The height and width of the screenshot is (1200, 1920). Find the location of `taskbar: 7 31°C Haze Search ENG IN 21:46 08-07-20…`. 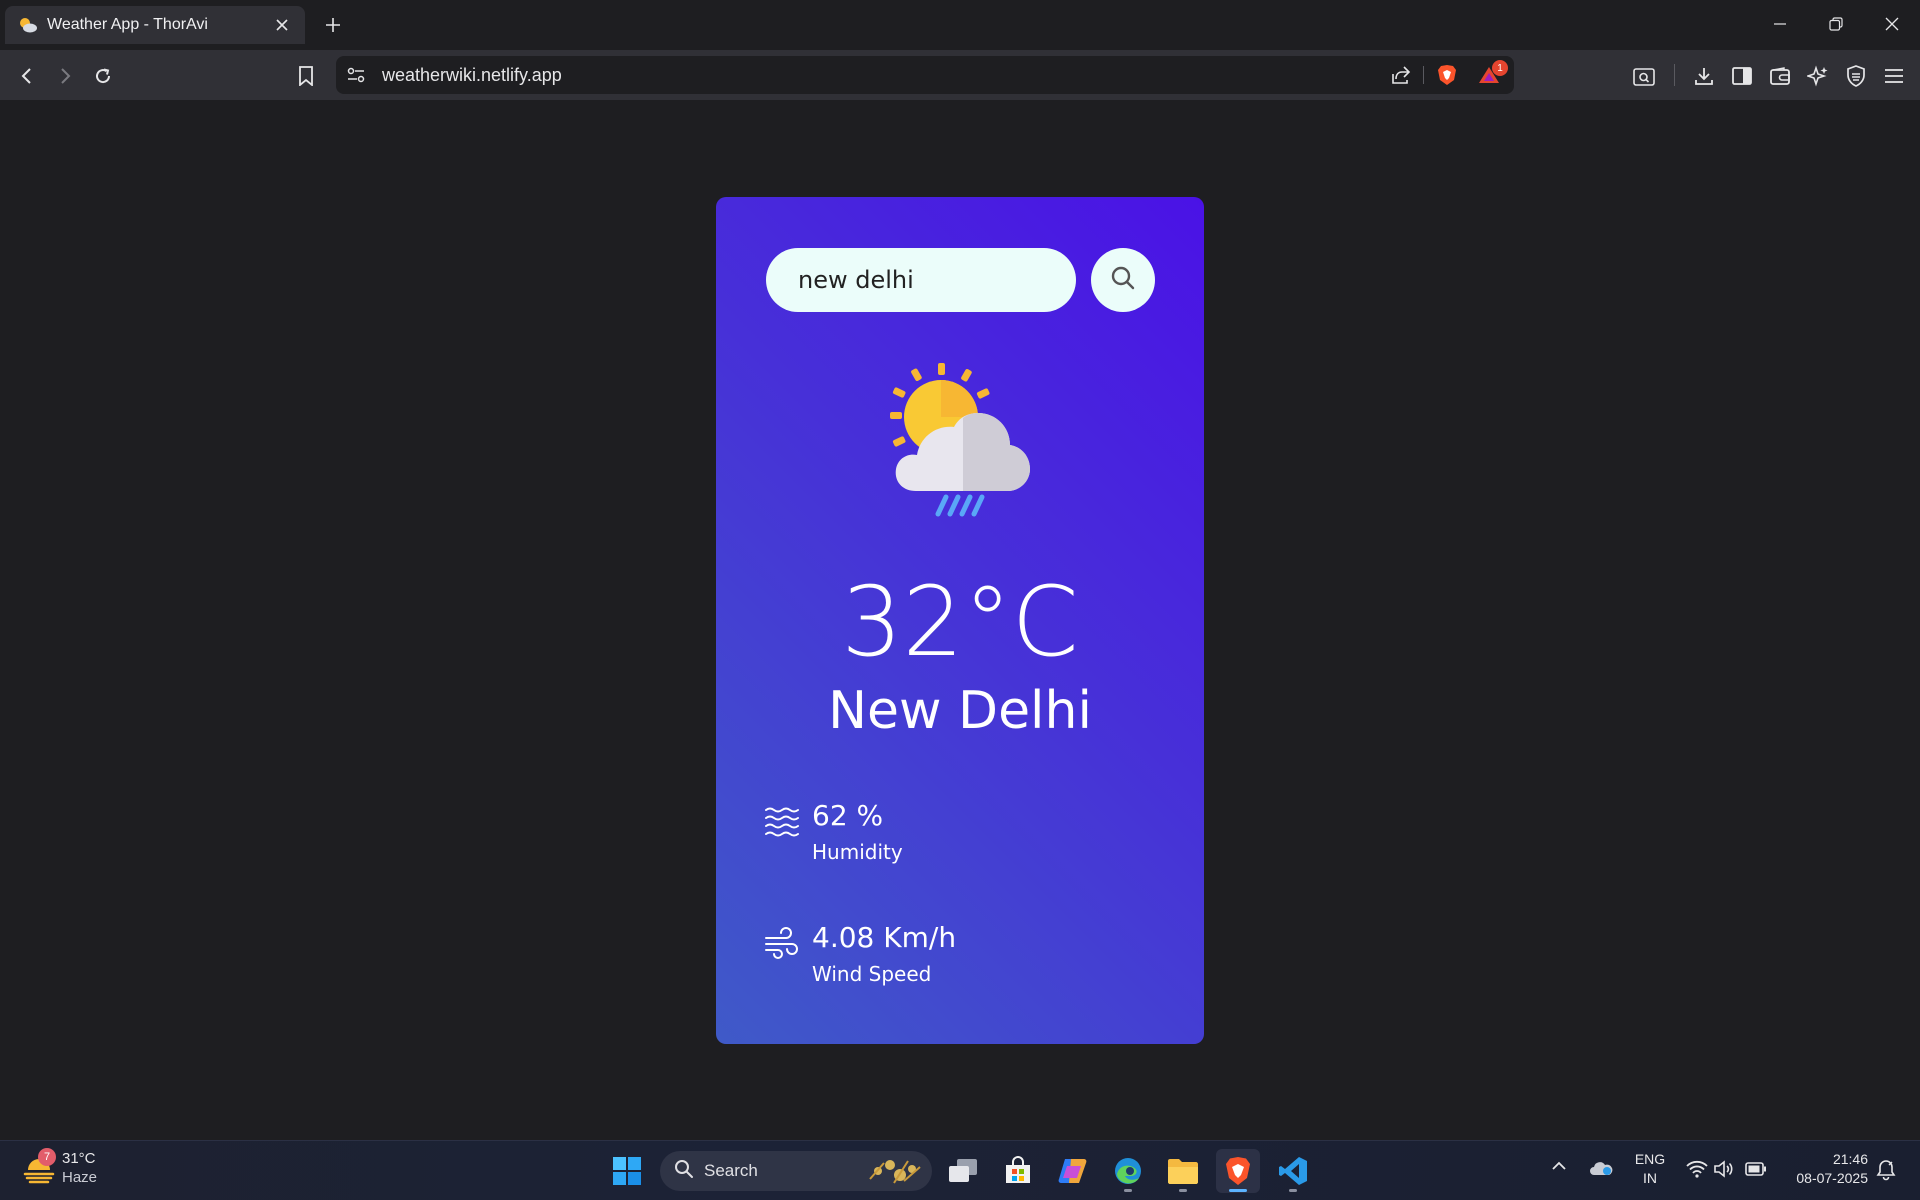

taskbar: 7 31°C Haze Search ENG IN 21:46 08-07-20… is located at coordinates (960, 1170).